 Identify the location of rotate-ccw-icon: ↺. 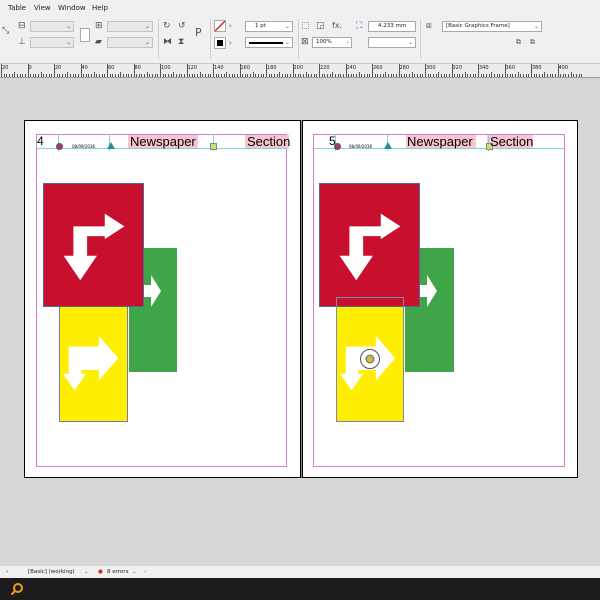
(182, 26).